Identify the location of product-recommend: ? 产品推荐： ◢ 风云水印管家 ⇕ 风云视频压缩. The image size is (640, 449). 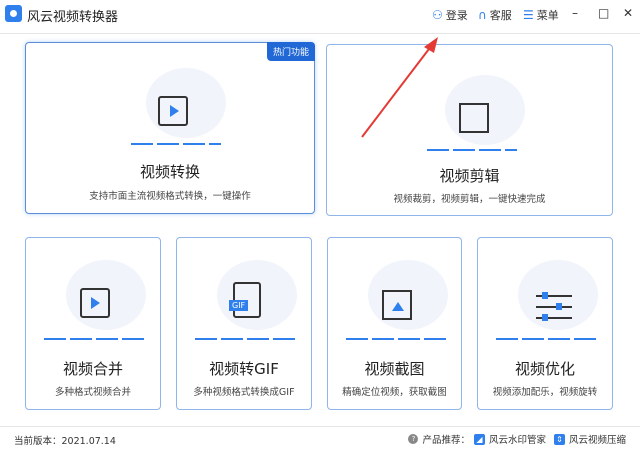
(517, 439).